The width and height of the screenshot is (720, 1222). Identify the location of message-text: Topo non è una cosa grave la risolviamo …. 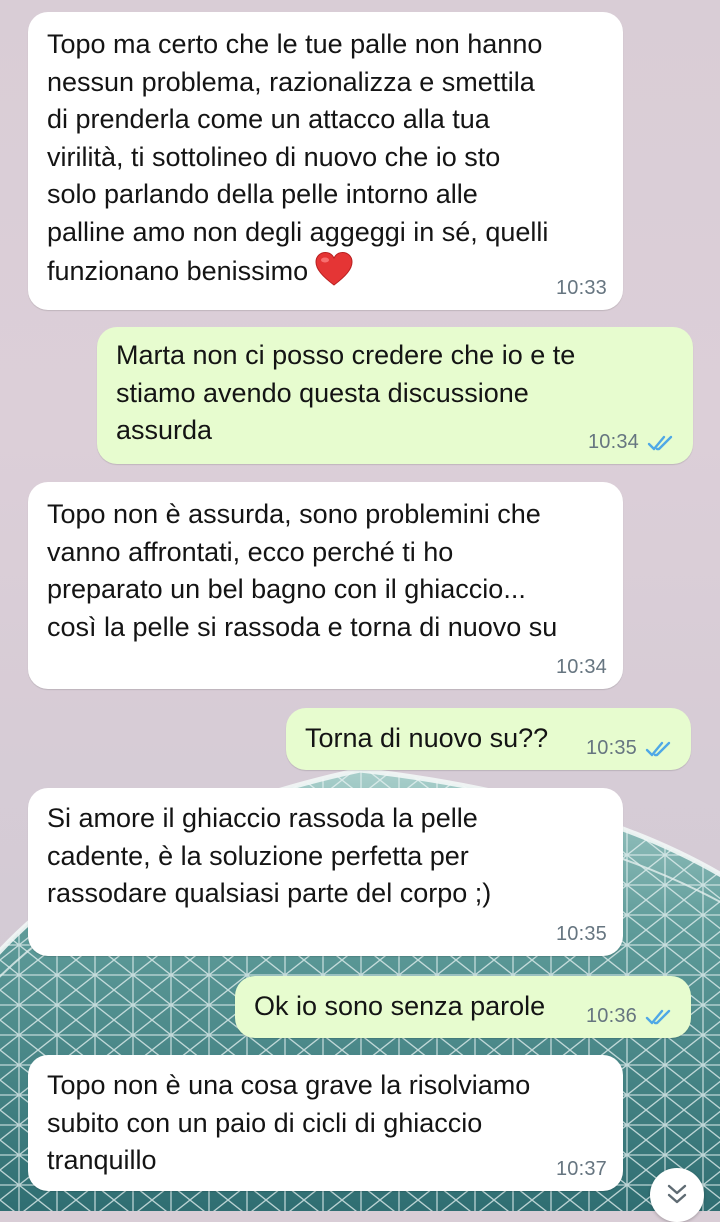
(289, 1122).